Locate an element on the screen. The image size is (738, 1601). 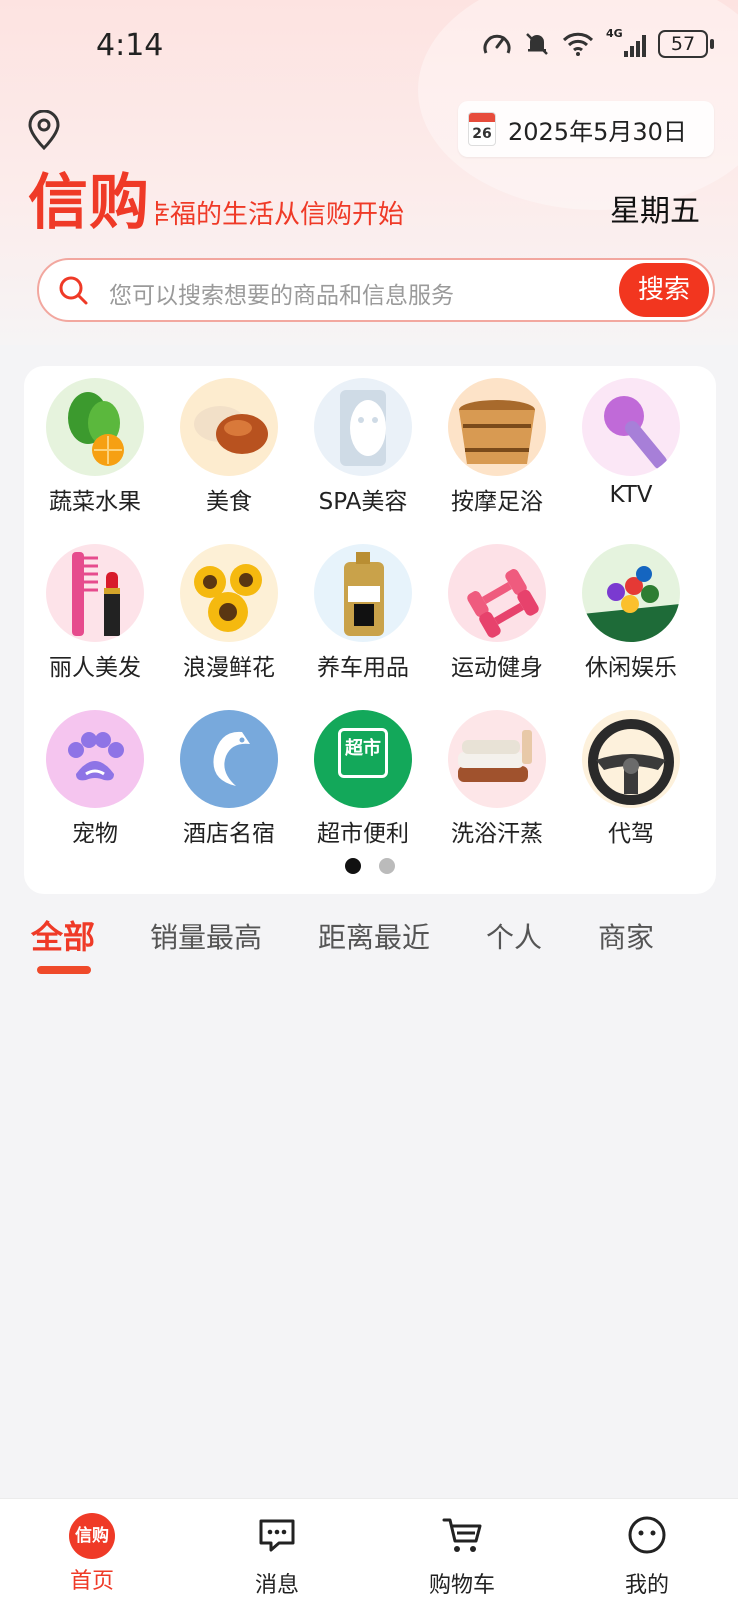
billiards-icon is located at coordinates (631, 593).